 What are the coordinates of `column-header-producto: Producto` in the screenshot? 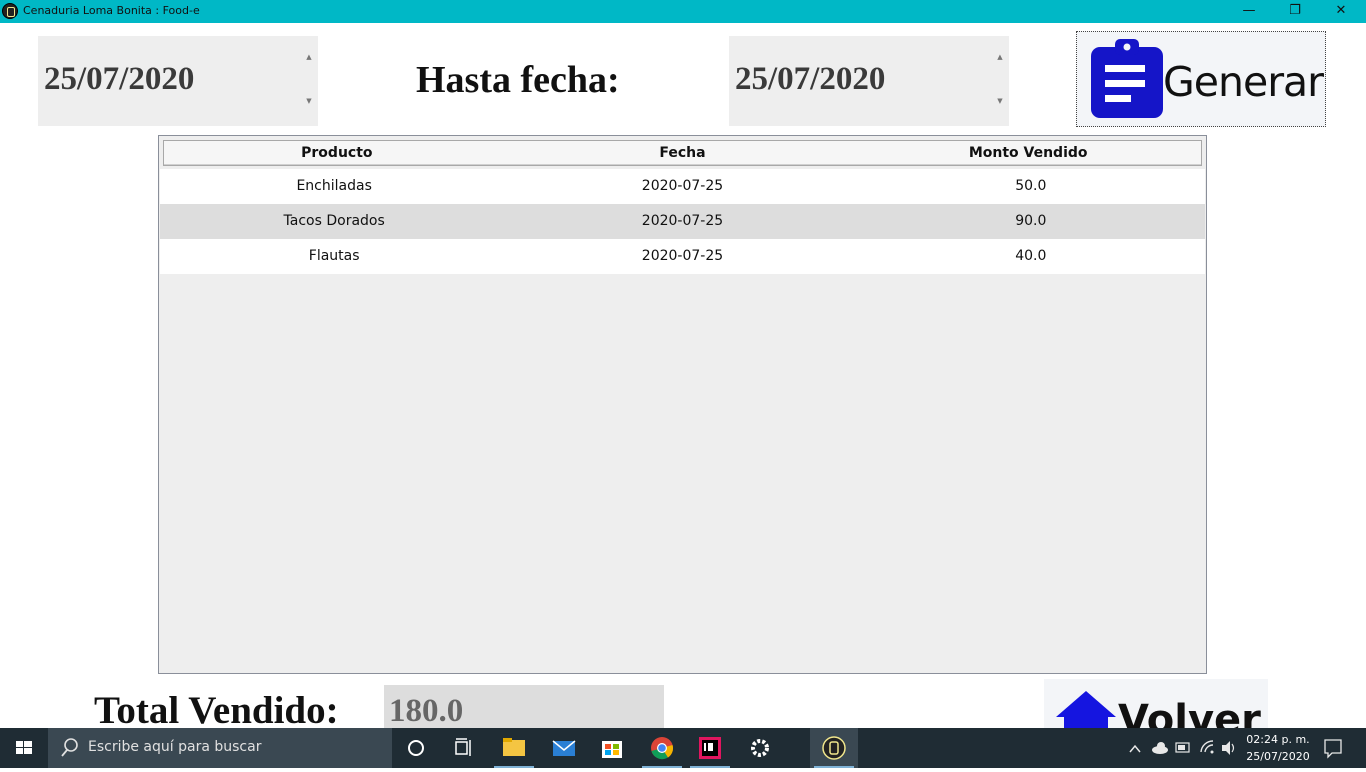 It's located at (337, 153).